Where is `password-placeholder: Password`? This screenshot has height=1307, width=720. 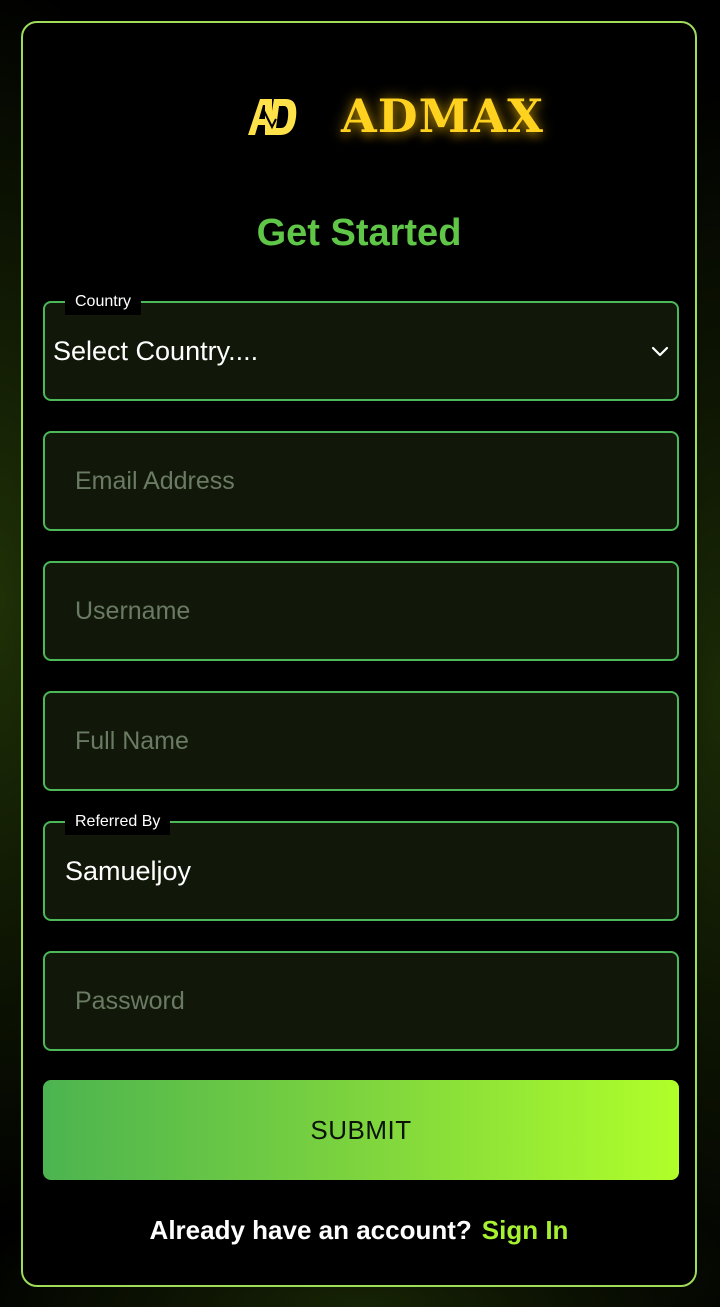
password-placeholder: Password is located at coordinates (130, 1001).